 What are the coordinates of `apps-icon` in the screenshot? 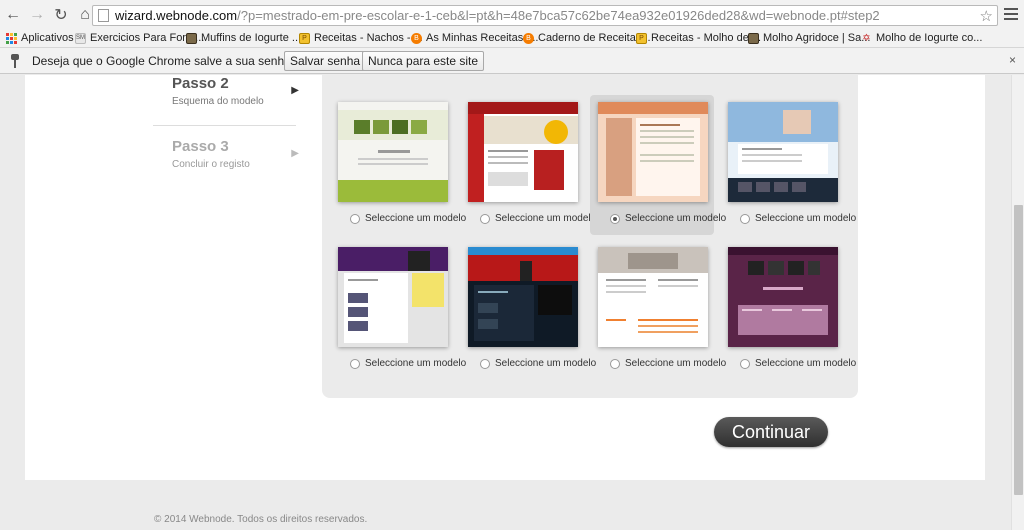 It's located at (11, 38).